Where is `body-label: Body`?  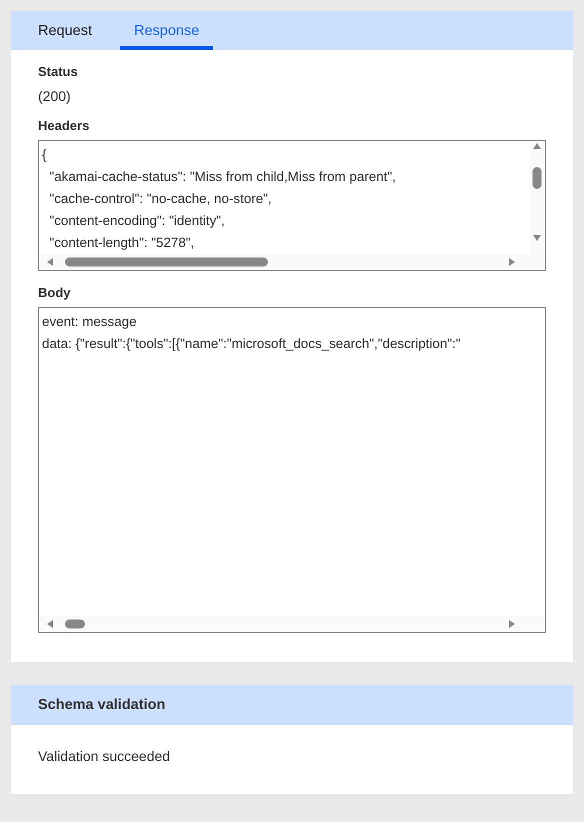 body-label: Body is located at coordinates (55, 292).